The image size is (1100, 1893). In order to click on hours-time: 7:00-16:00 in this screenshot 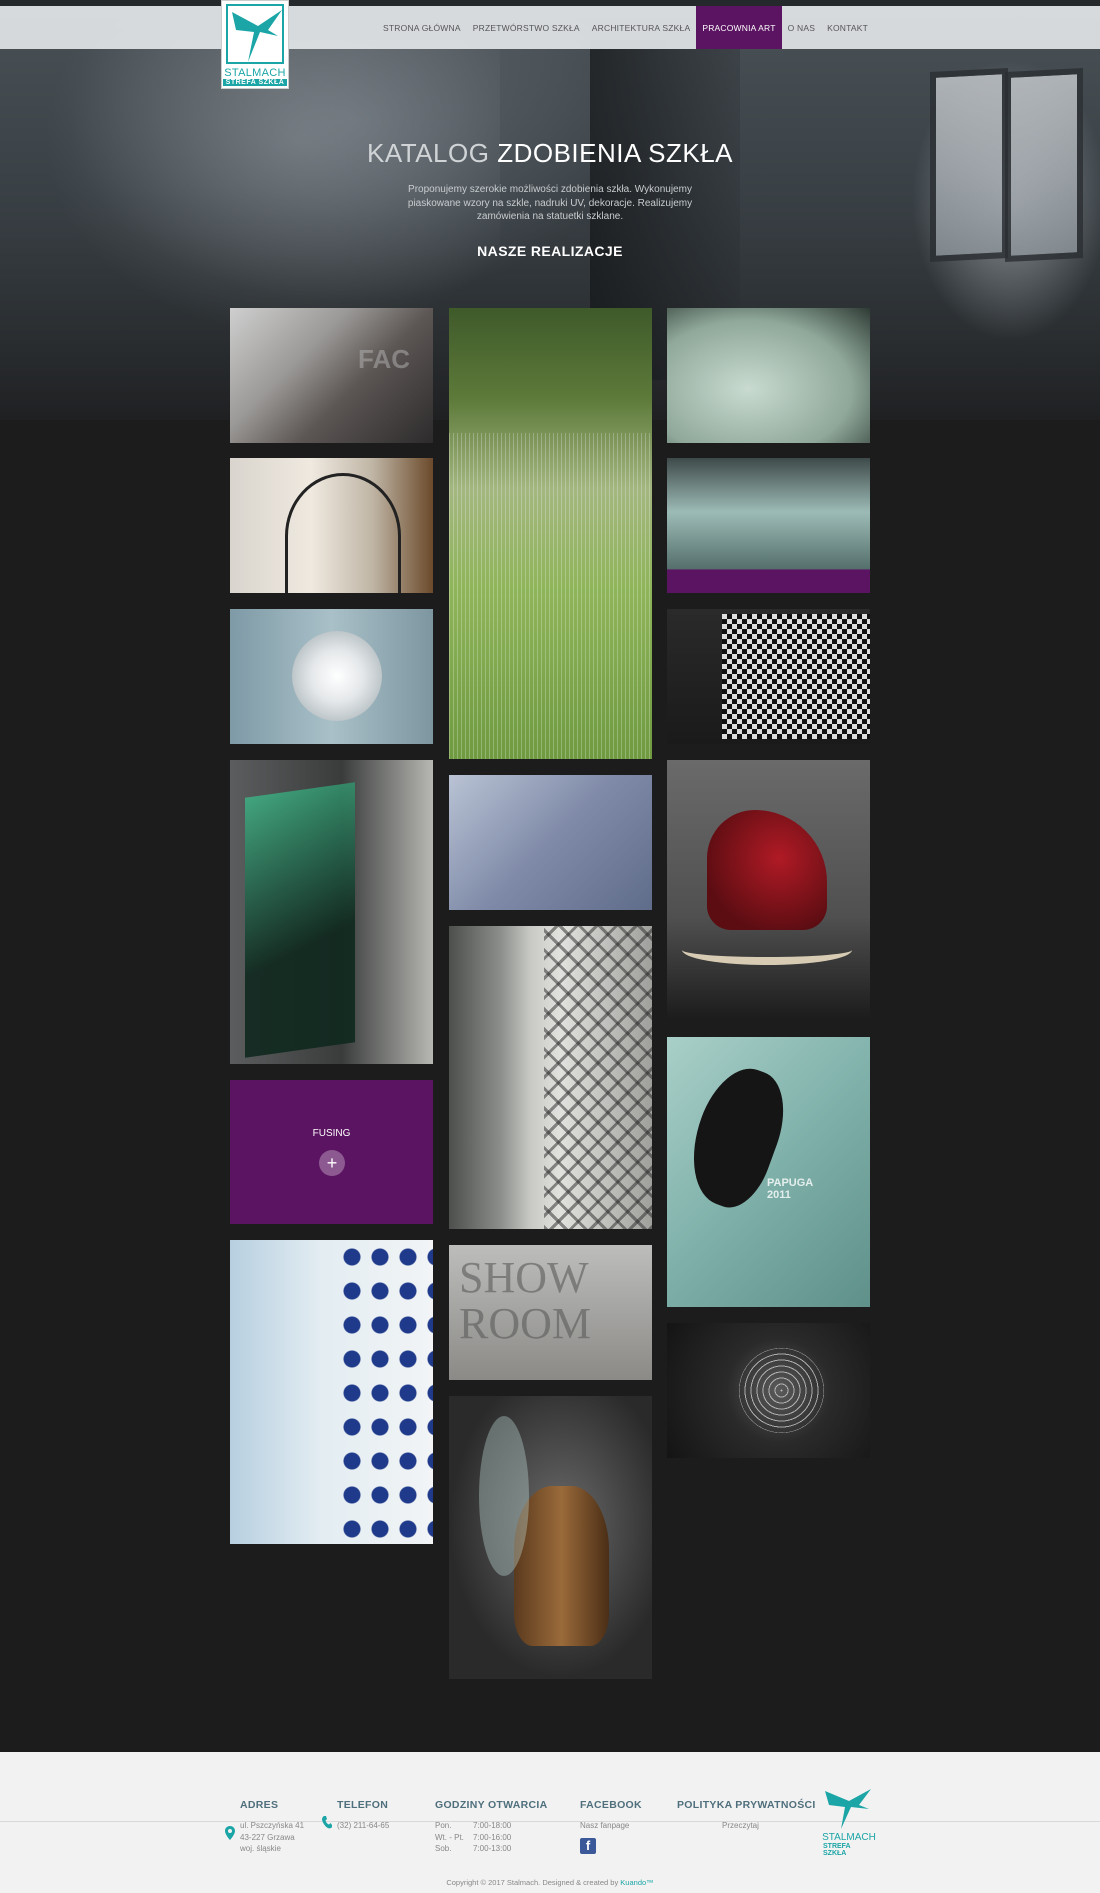, I will do `click(492, 1837)`.